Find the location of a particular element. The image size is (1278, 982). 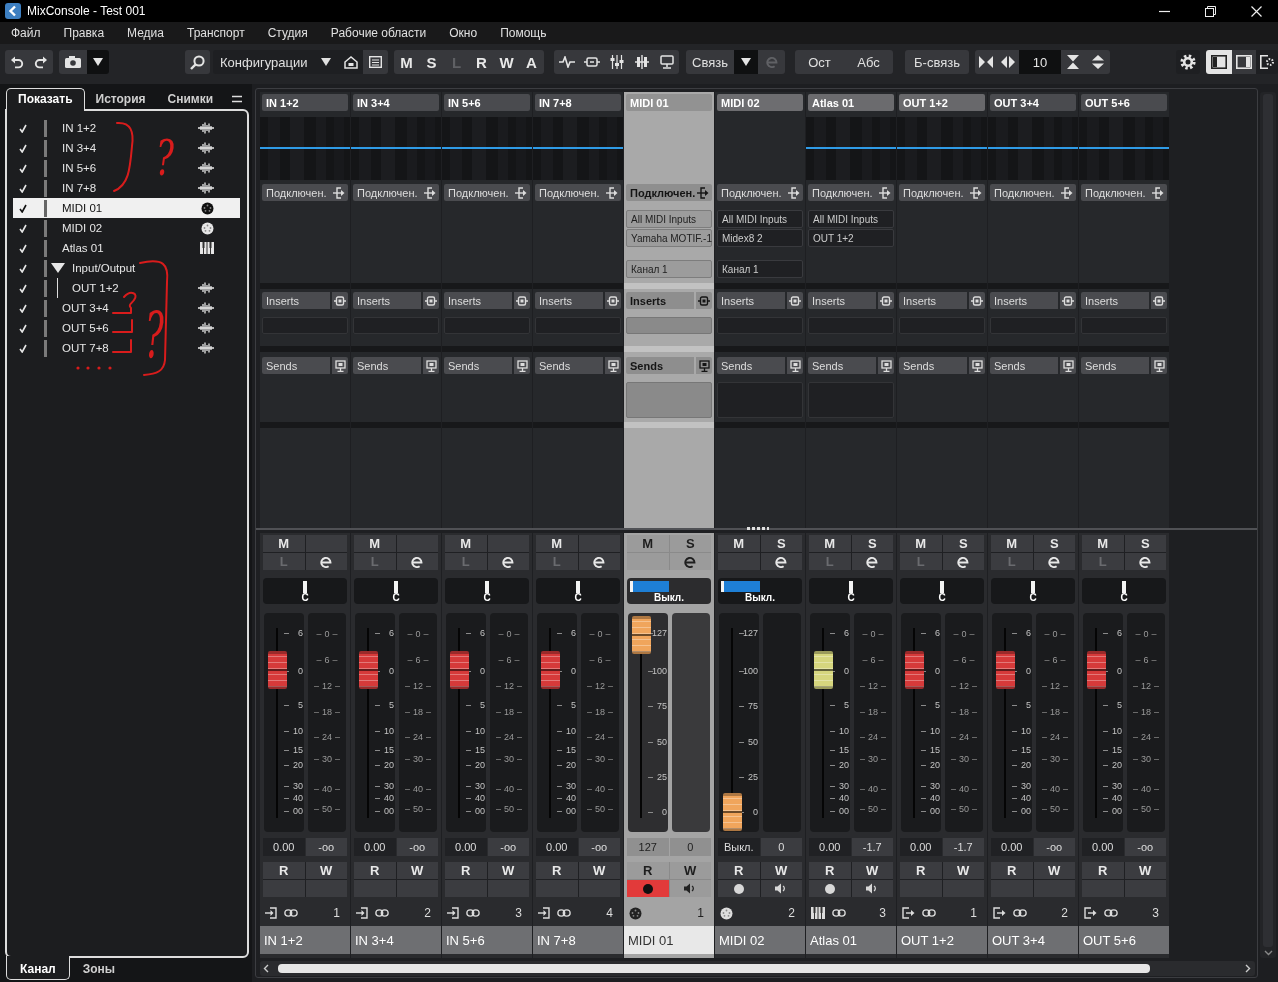

tab: Показать is located at coordinates (45, 99).